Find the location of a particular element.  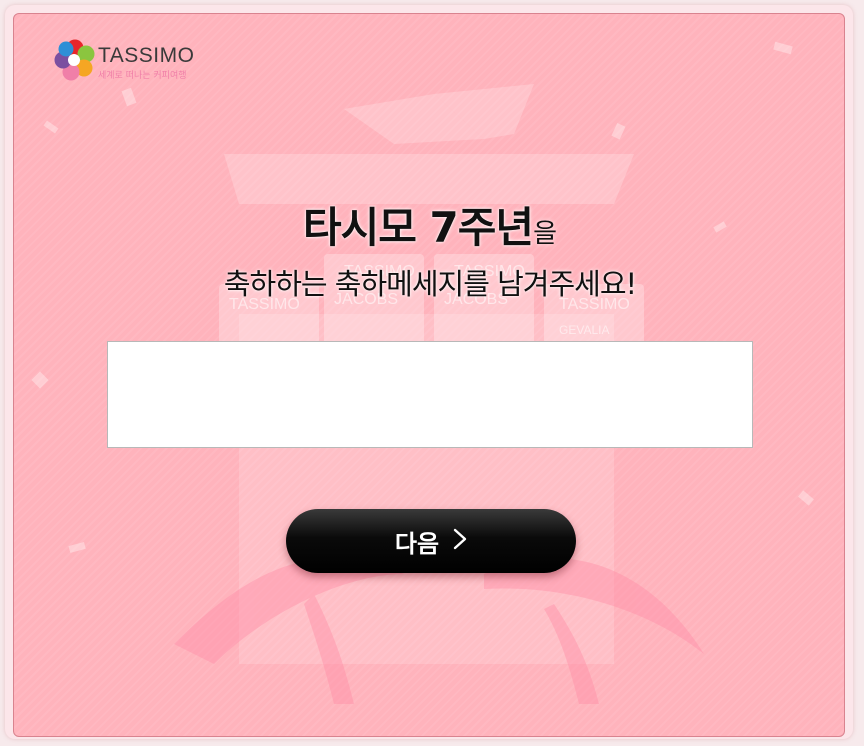

title-main: 타시모 7주년 is located at coordinates (418, 227).